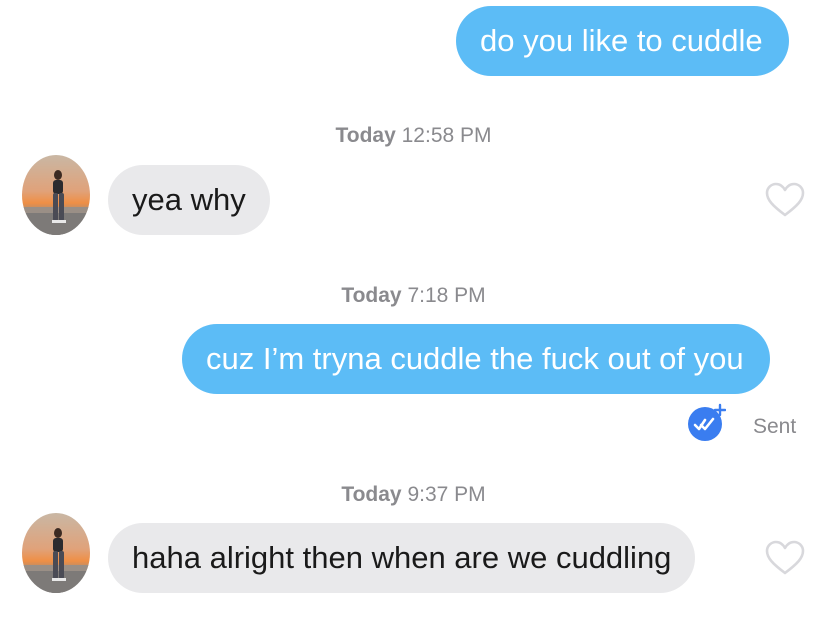 The width and height of the screenshot is (827, 622). Describe the element at coordinates (622, 41) in the screenshot. I see `sent-message-bubble: do you like to cuddle` at that location.